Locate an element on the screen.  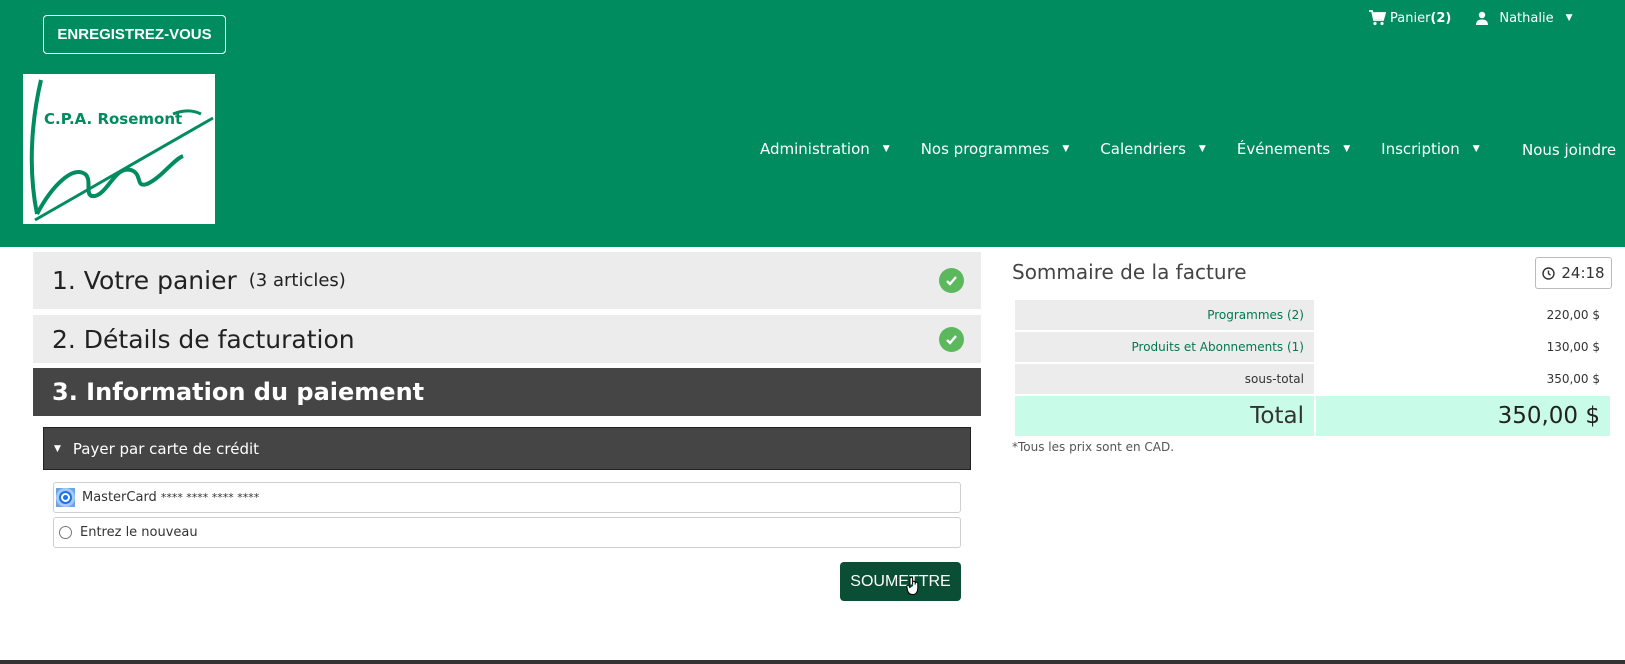
register-button: ENREGISTREZ-VOUS is located at coordinates (134, 34).